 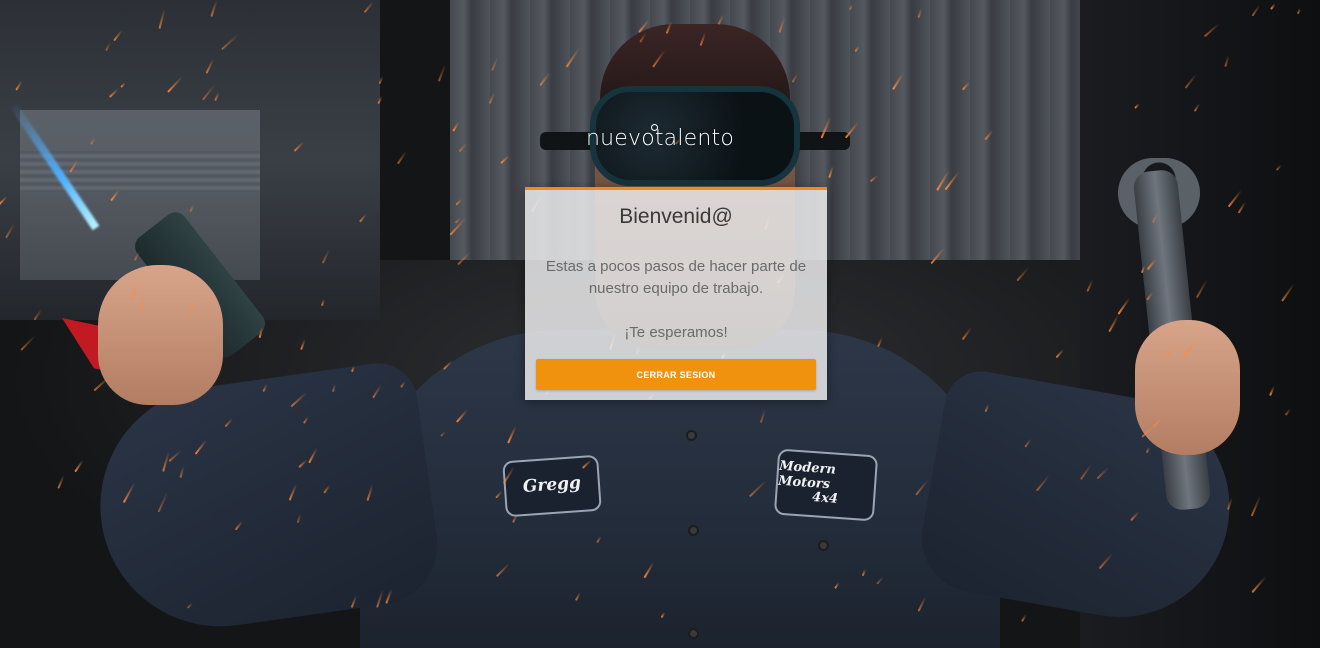 I want to click on logout-button: CERRAR SESION, so click(x=676, y=374).